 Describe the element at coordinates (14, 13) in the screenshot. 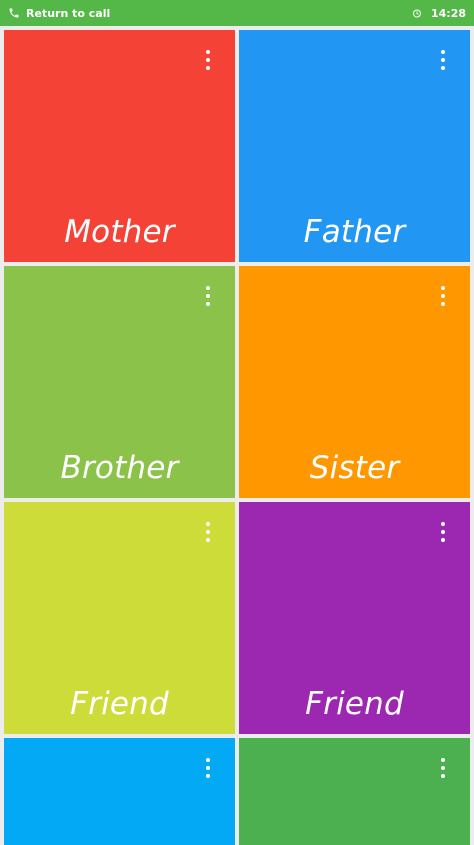

I see `phone-icon` at that location.